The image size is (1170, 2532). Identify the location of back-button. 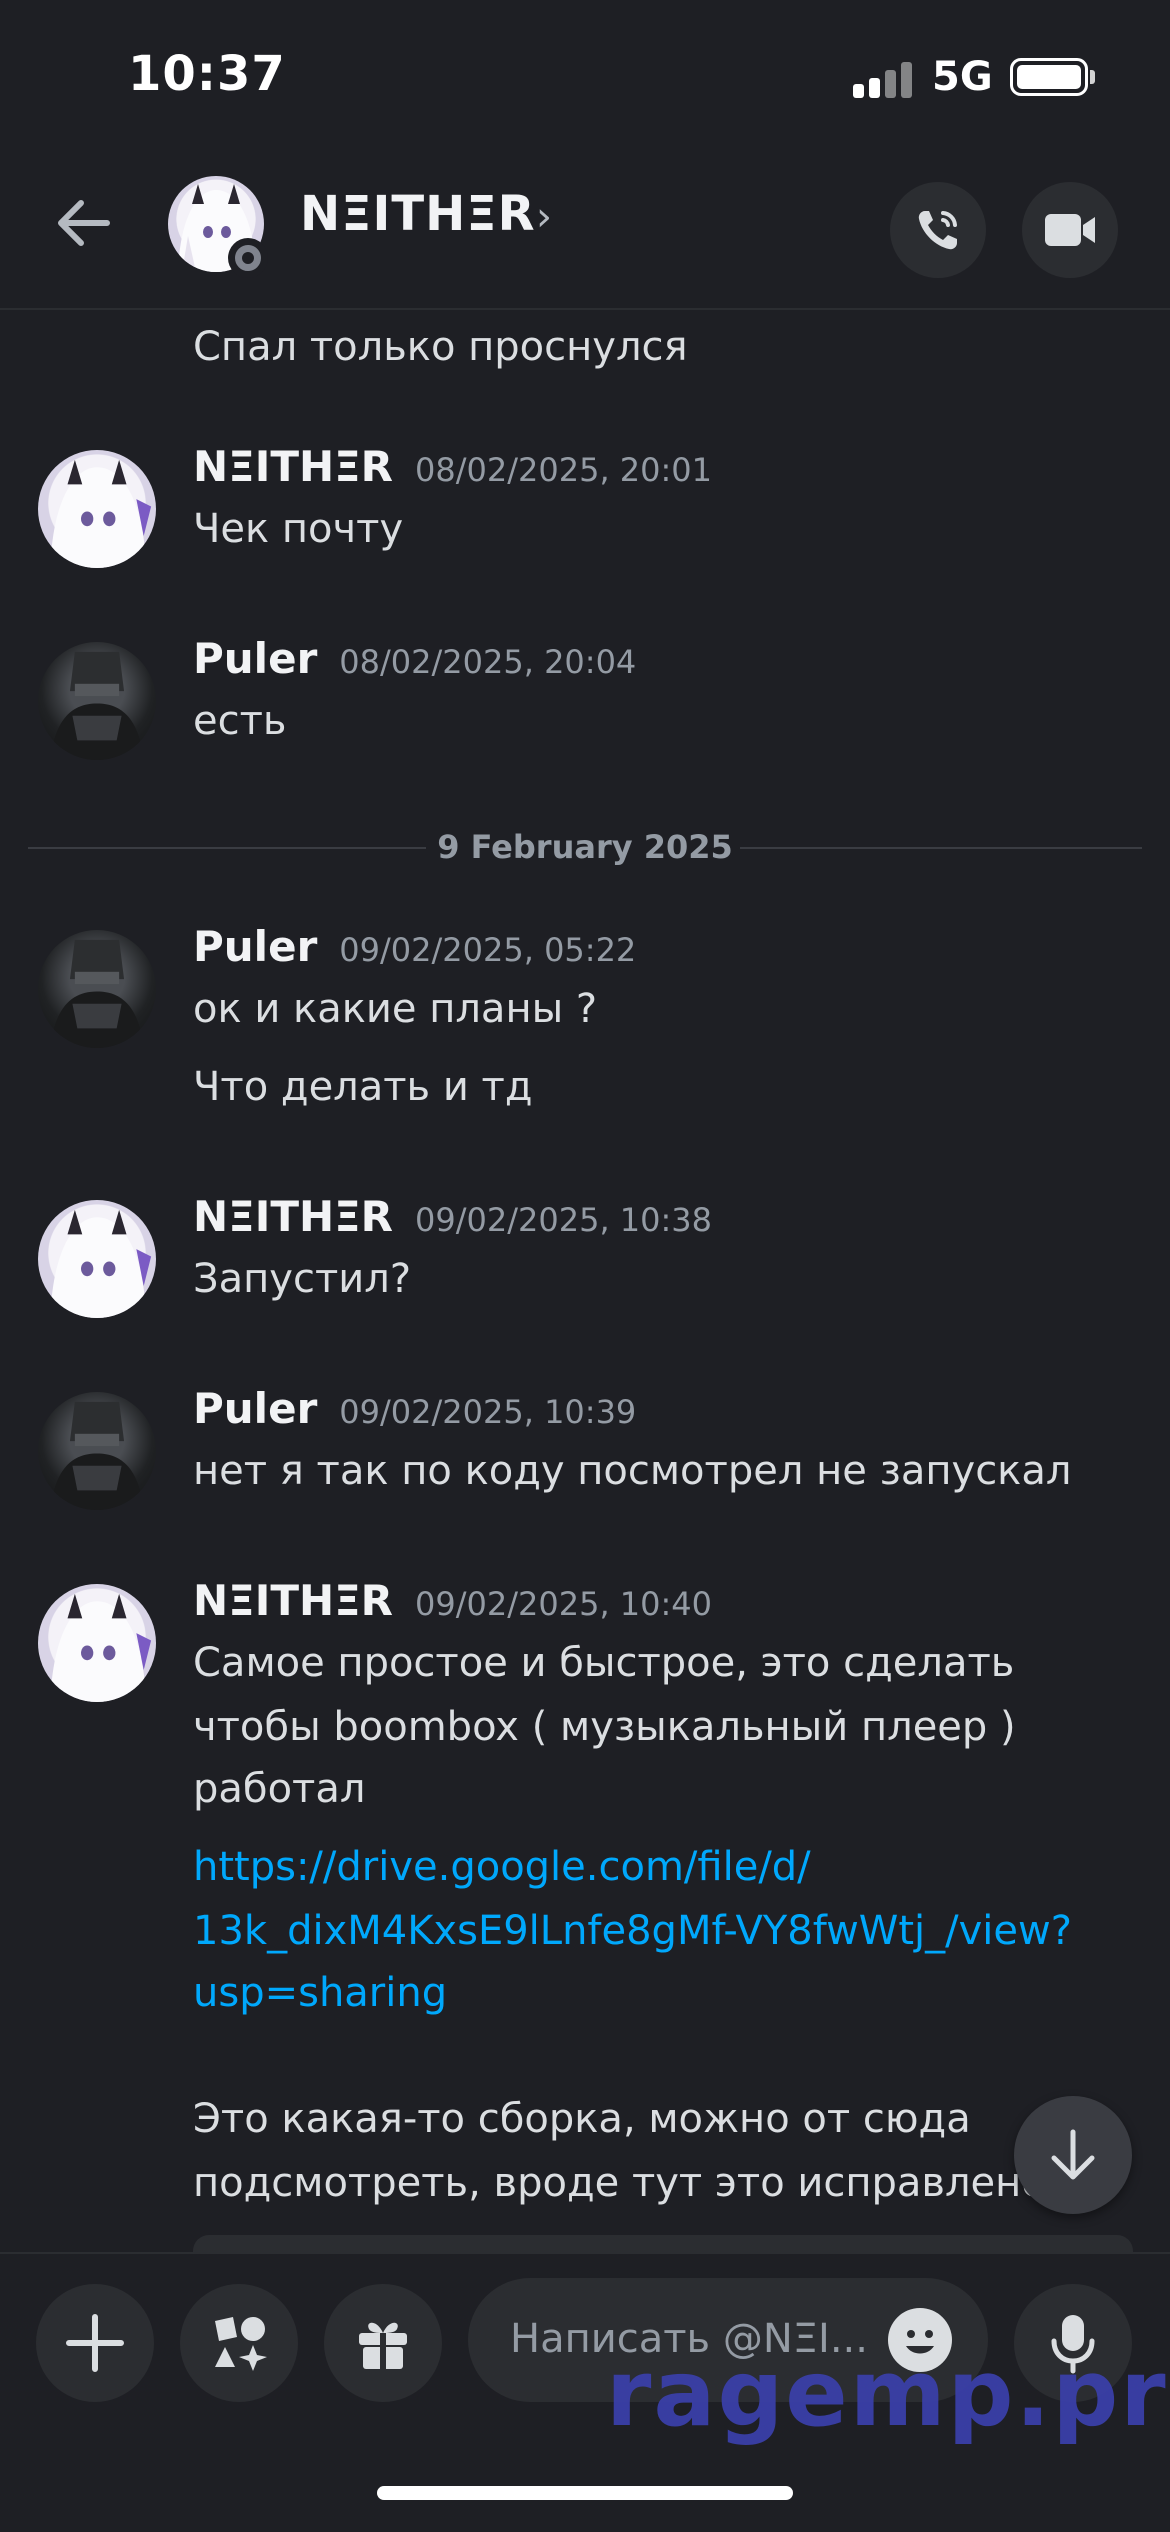
(83, 223).